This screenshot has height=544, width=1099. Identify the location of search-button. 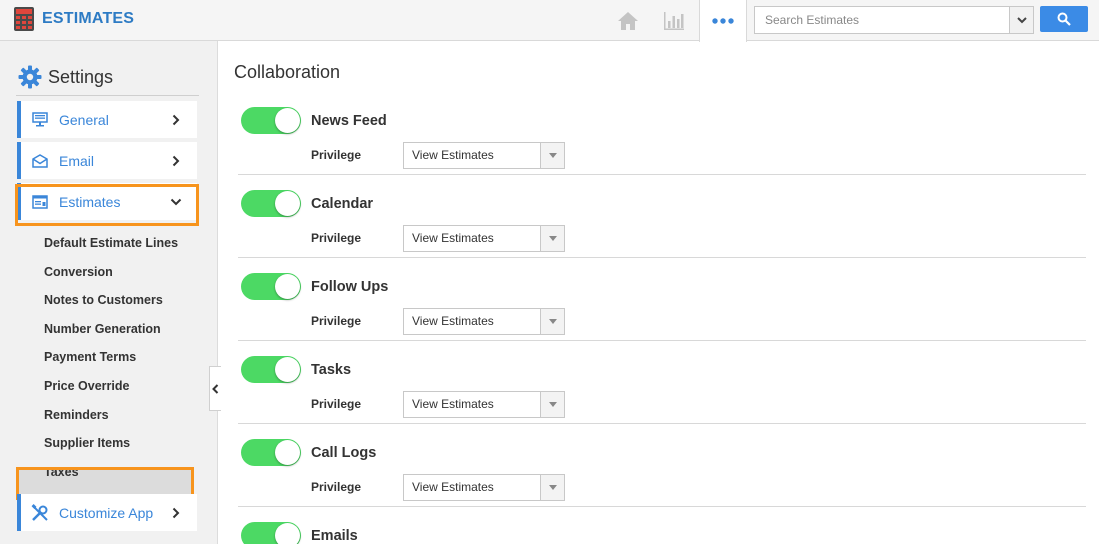
(1064, 19).